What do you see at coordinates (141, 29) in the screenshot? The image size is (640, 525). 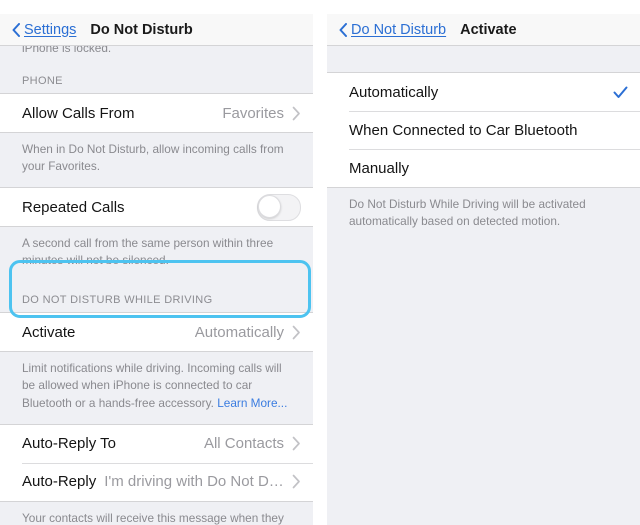 I see `left-page-title: Do Not Disturb` at bounding box center [141, 29].